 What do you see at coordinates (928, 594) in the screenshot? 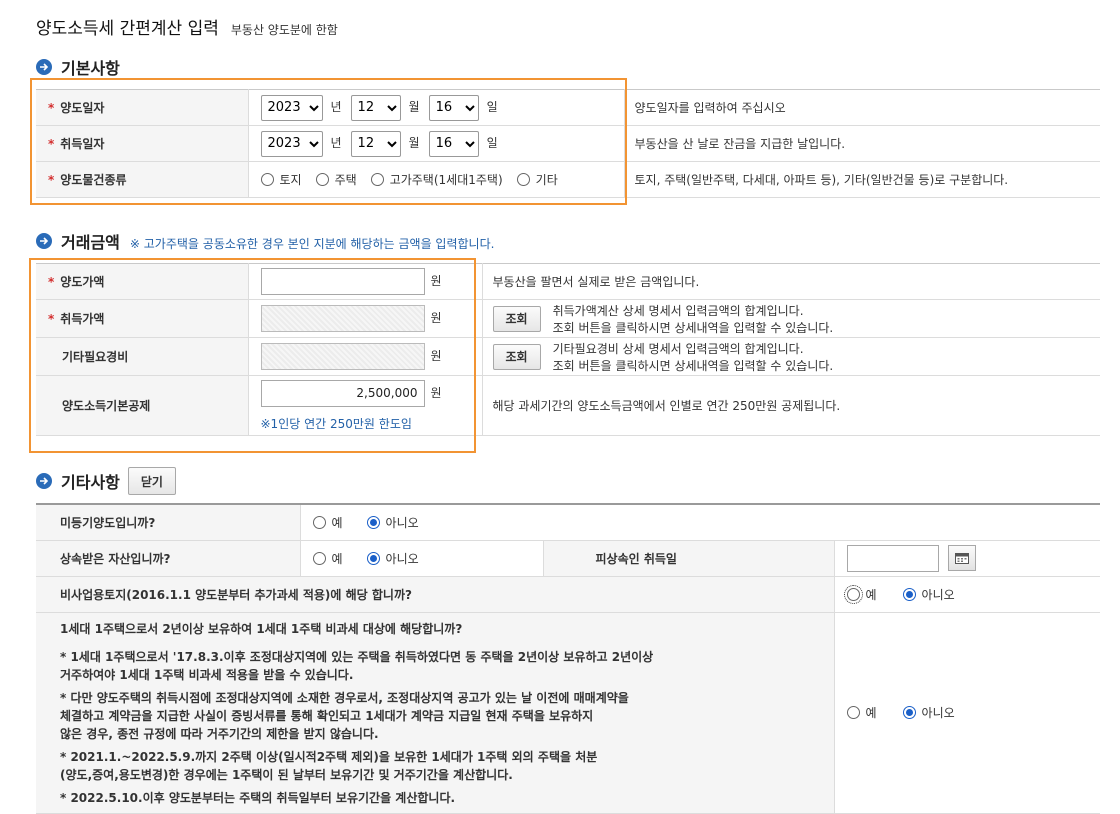
I see `non-business-land-no-radio: 아니오` at bounding box center [928, 594].